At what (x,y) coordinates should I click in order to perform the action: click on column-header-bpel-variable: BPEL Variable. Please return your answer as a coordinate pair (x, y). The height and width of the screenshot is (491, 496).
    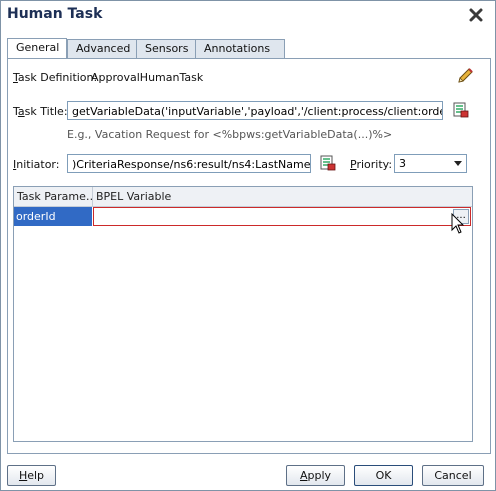
    Looking at the image, I should click on (282, 196).